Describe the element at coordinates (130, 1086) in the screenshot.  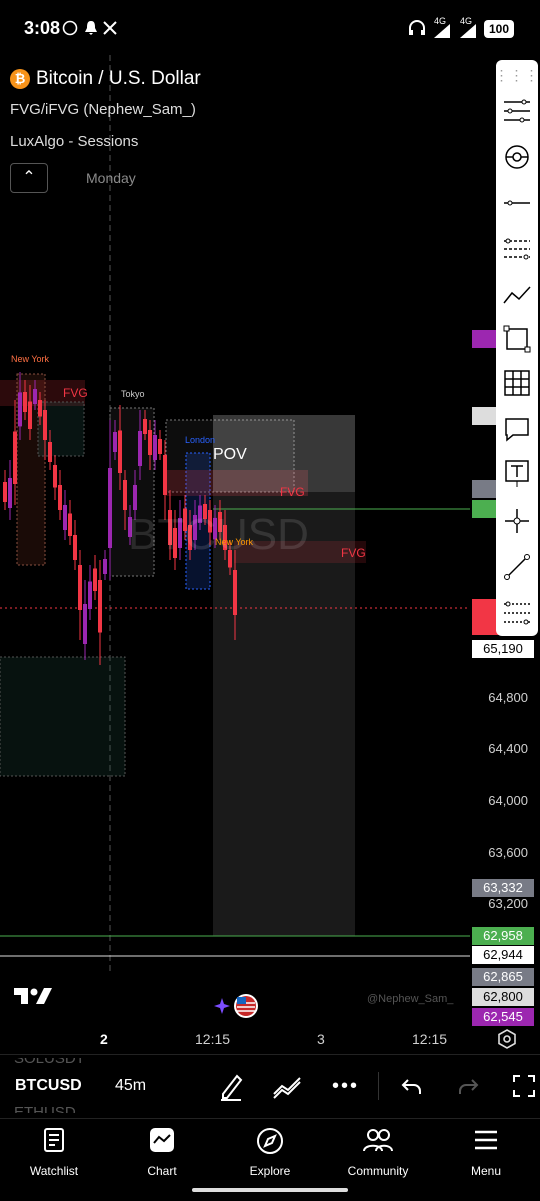
I see `interval-selector: 45m` at that location.